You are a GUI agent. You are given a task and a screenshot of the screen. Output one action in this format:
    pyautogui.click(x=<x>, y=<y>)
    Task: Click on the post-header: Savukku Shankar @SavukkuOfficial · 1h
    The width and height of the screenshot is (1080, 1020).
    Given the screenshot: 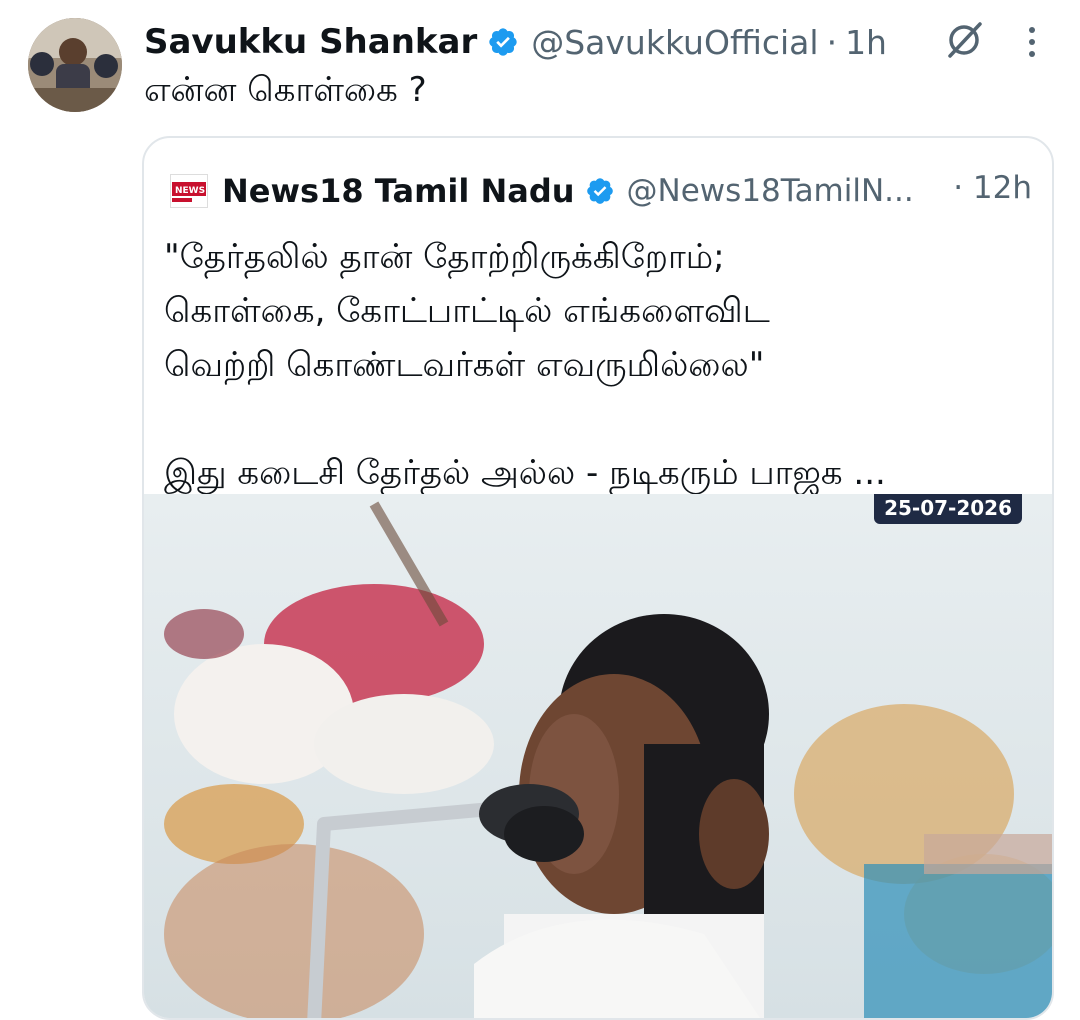 What is the action you would take?
    pyautogui.click(x=515, y=42)
    